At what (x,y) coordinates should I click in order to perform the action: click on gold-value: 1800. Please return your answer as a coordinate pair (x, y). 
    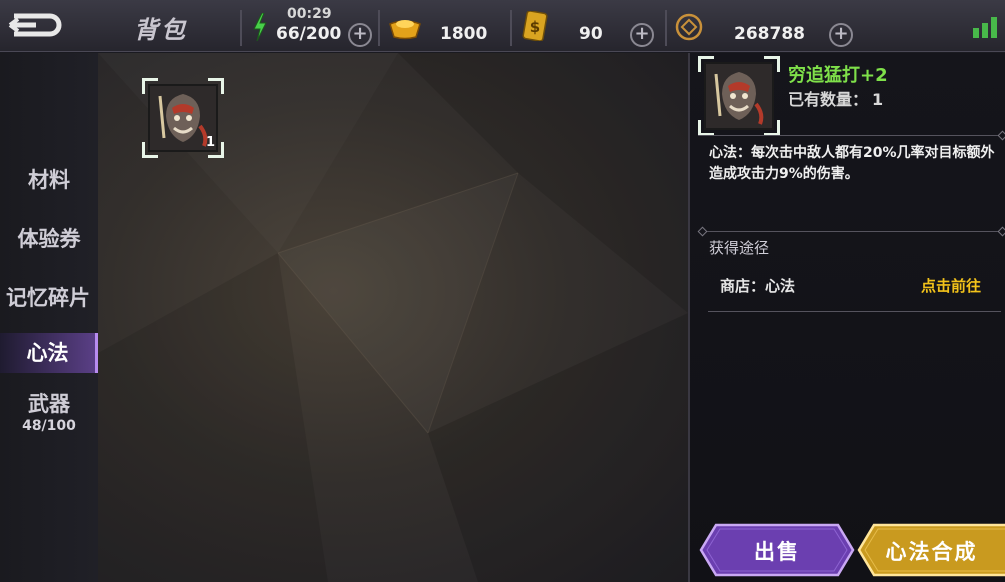
    Looking at the image, I should click on (464, 34).